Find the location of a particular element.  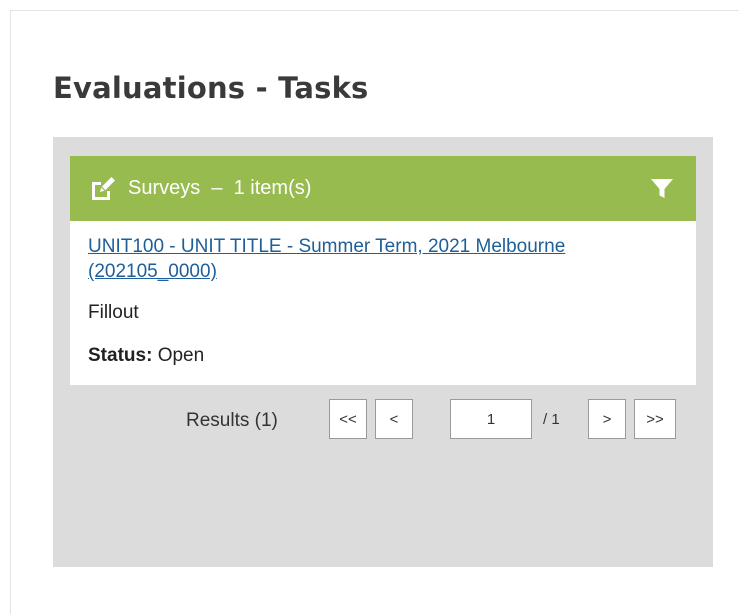

next-page-button: > is located at coordinates (607, 419).